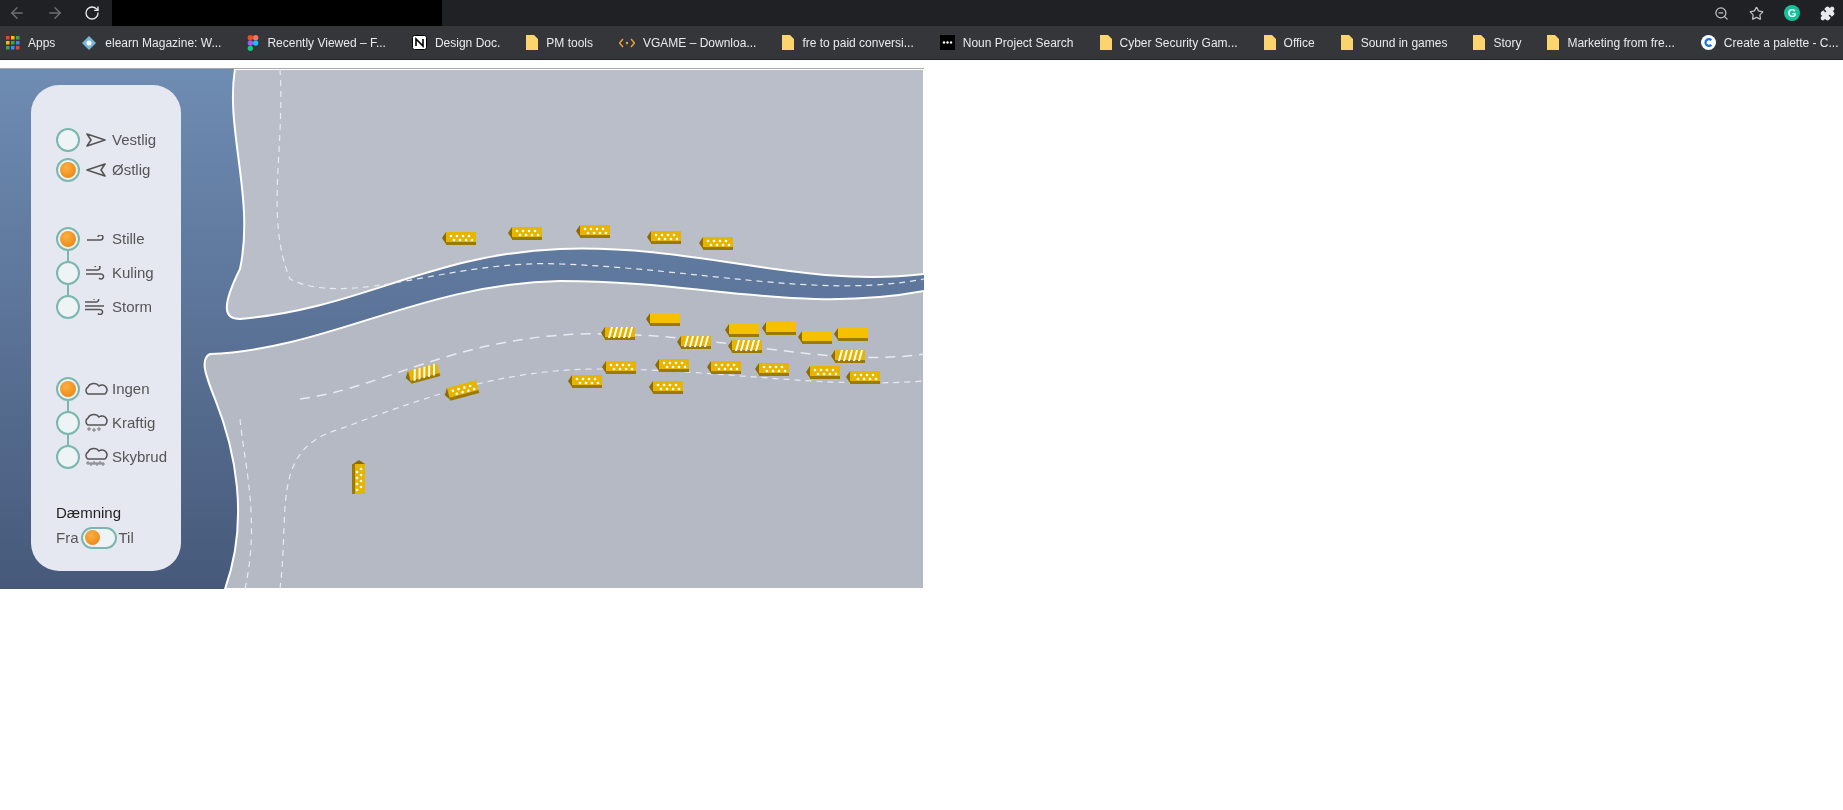 This screenshot has height=810, width=1843. What do you see at coordinates (1721, 13) in the screenshot?
I see `zoom-out-icon` at bounding box center [1721, 13].